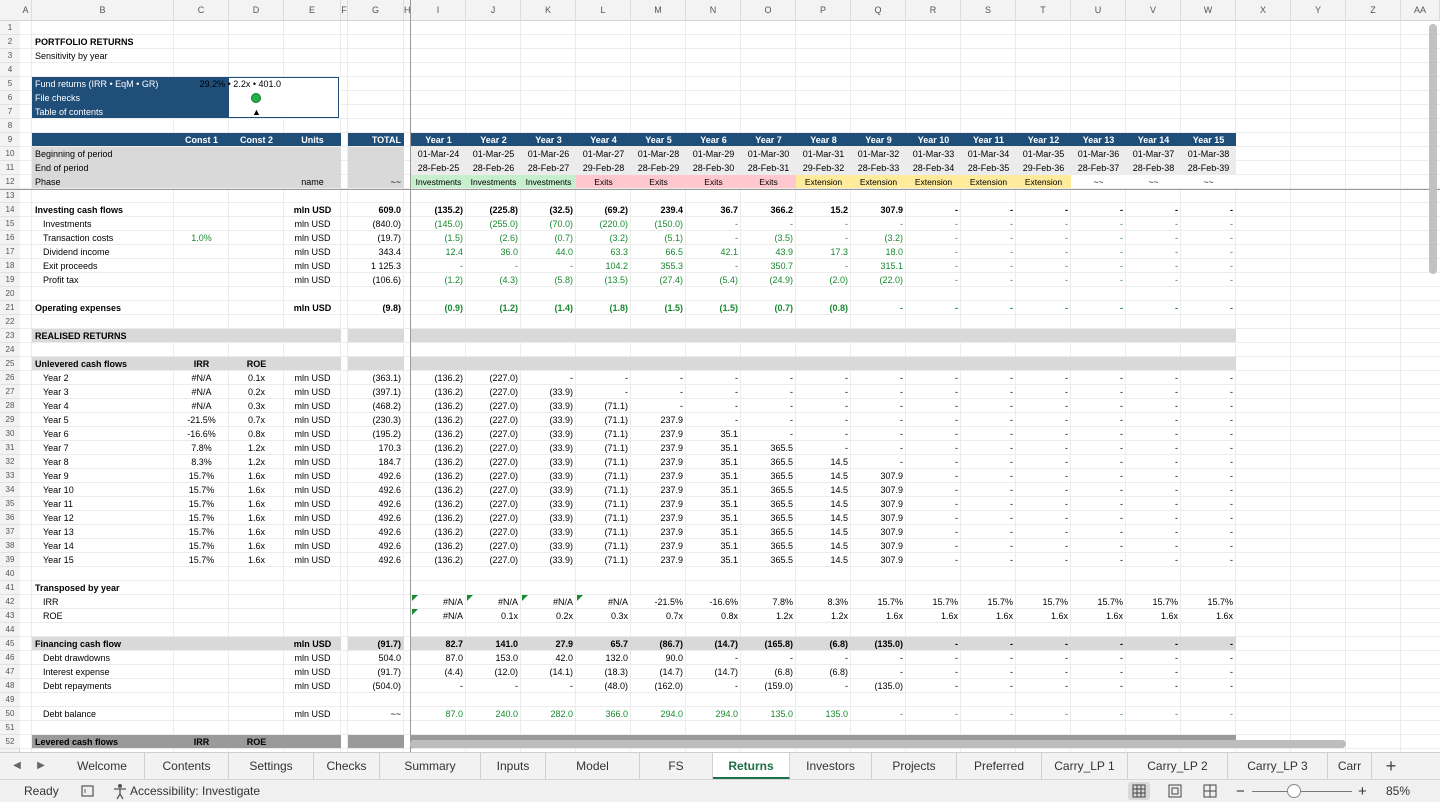 The height and width of the screenshot is (802, 1440). What do you see at coordinates (1294, 791) in the screenshot?
I see `zoom-slider-thumb` at bounding box center [1294, 791].